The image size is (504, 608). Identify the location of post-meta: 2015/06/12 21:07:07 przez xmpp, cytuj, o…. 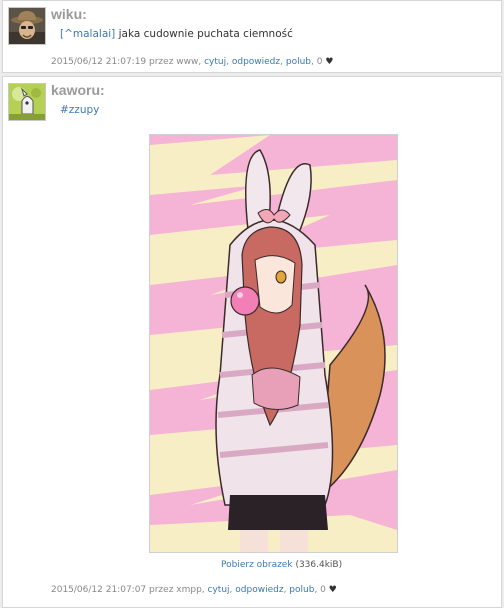
(194, 590).